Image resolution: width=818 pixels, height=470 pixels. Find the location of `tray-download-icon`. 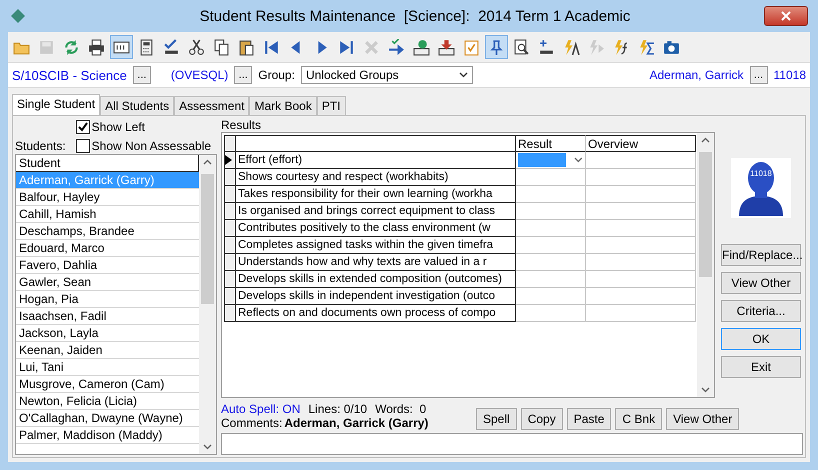

tray-download-icon is located at coordinates (446, 47).